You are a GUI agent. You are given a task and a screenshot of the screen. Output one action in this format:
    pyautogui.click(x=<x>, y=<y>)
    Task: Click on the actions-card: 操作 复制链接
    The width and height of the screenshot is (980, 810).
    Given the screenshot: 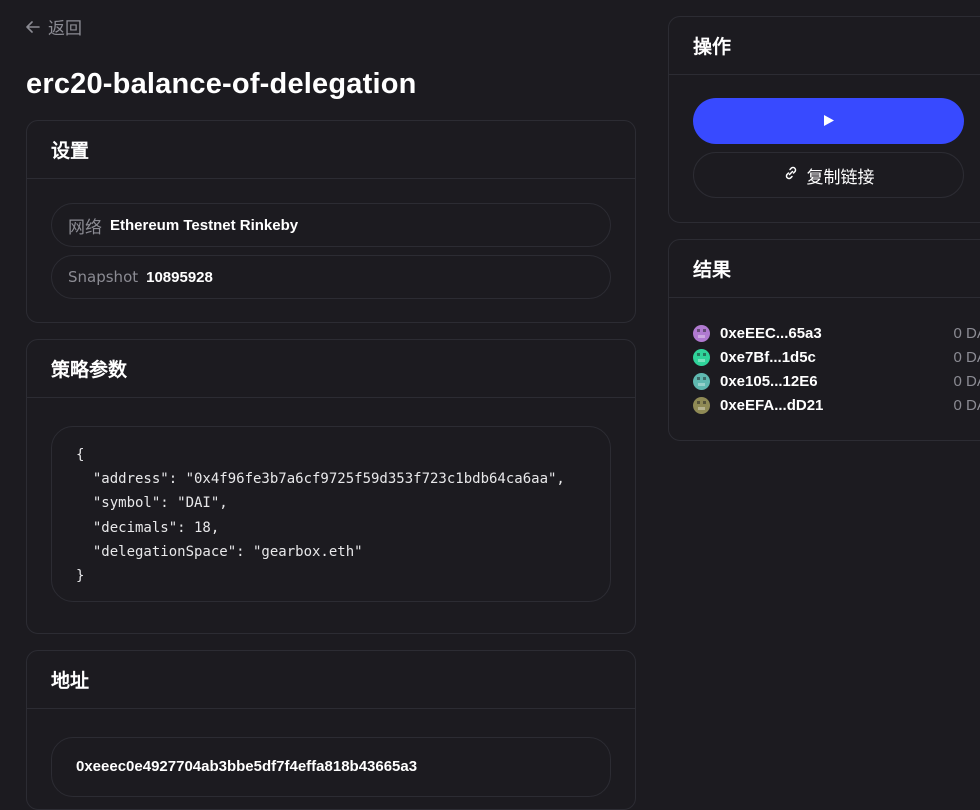 What is the action you would take?
    pyautogui.click(x=824, y=119)
    